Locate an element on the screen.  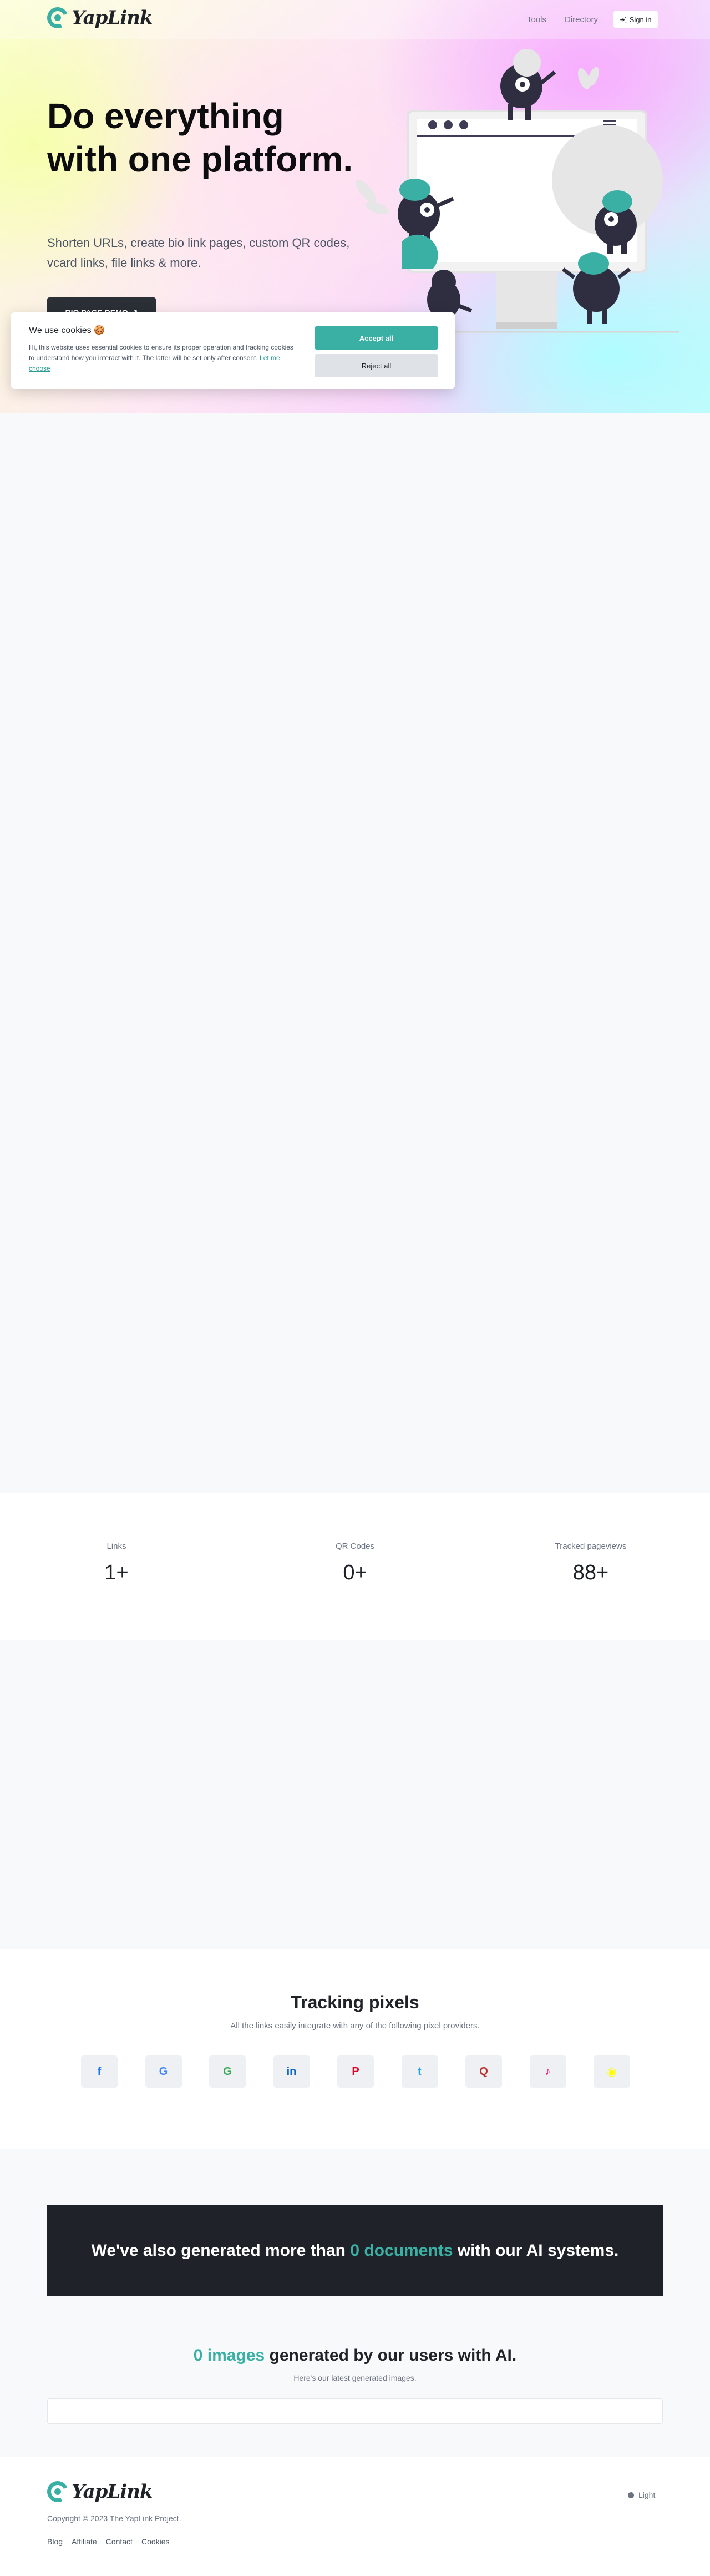
stat-links: Links 1+ is located at coordinates (116, 1563).